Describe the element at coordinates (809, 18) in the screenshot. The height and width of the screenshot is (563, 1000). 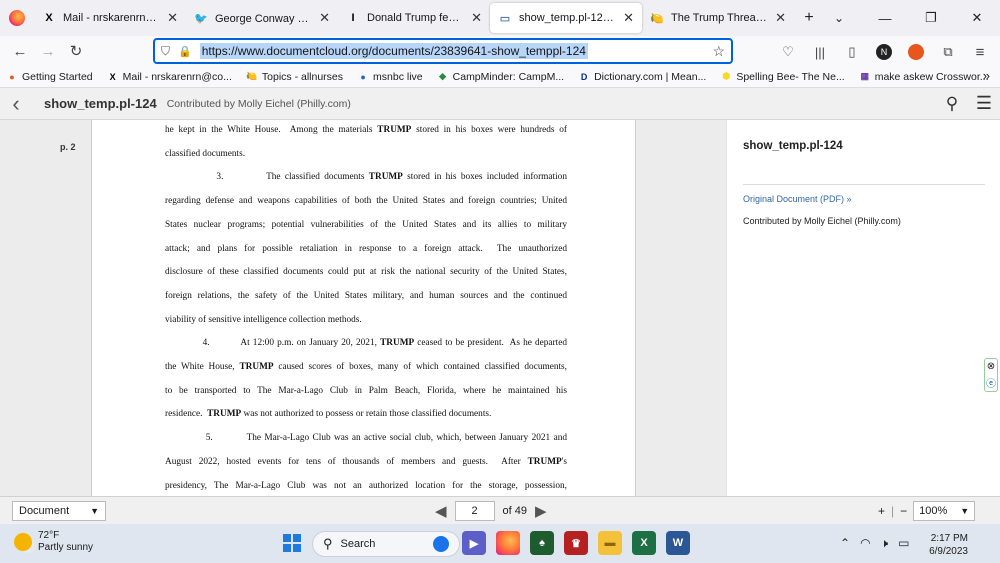
I see `new-tab-button: +` at that location.